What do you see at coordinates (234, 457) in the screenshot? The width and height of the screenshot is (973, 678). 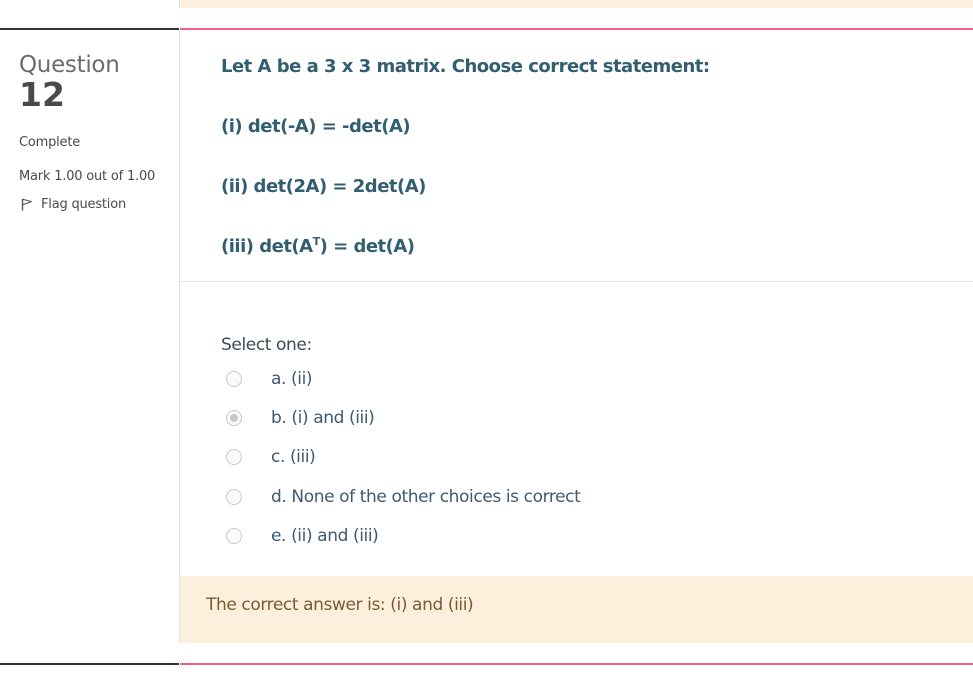 I see `answer-radio-c` at bounding box center [234, 457].